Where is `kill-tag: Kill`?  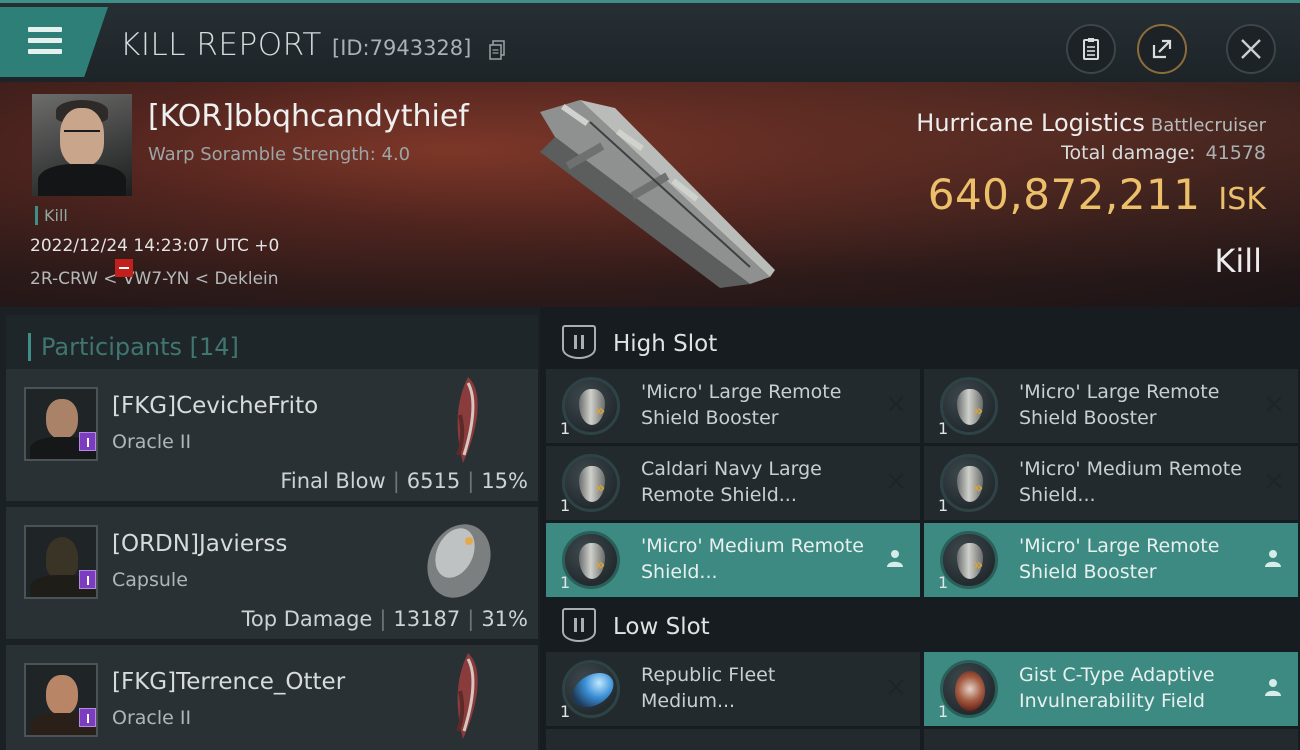 kill-tag: Kill is located at coordinates (51, 215).